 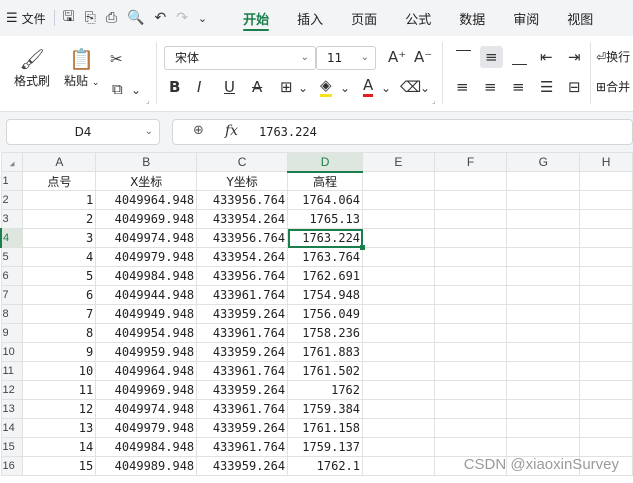 What do you see at coordinates (12, 409) in the screenshot?
I see `row-header: 13` at bounding box center [12, 409].